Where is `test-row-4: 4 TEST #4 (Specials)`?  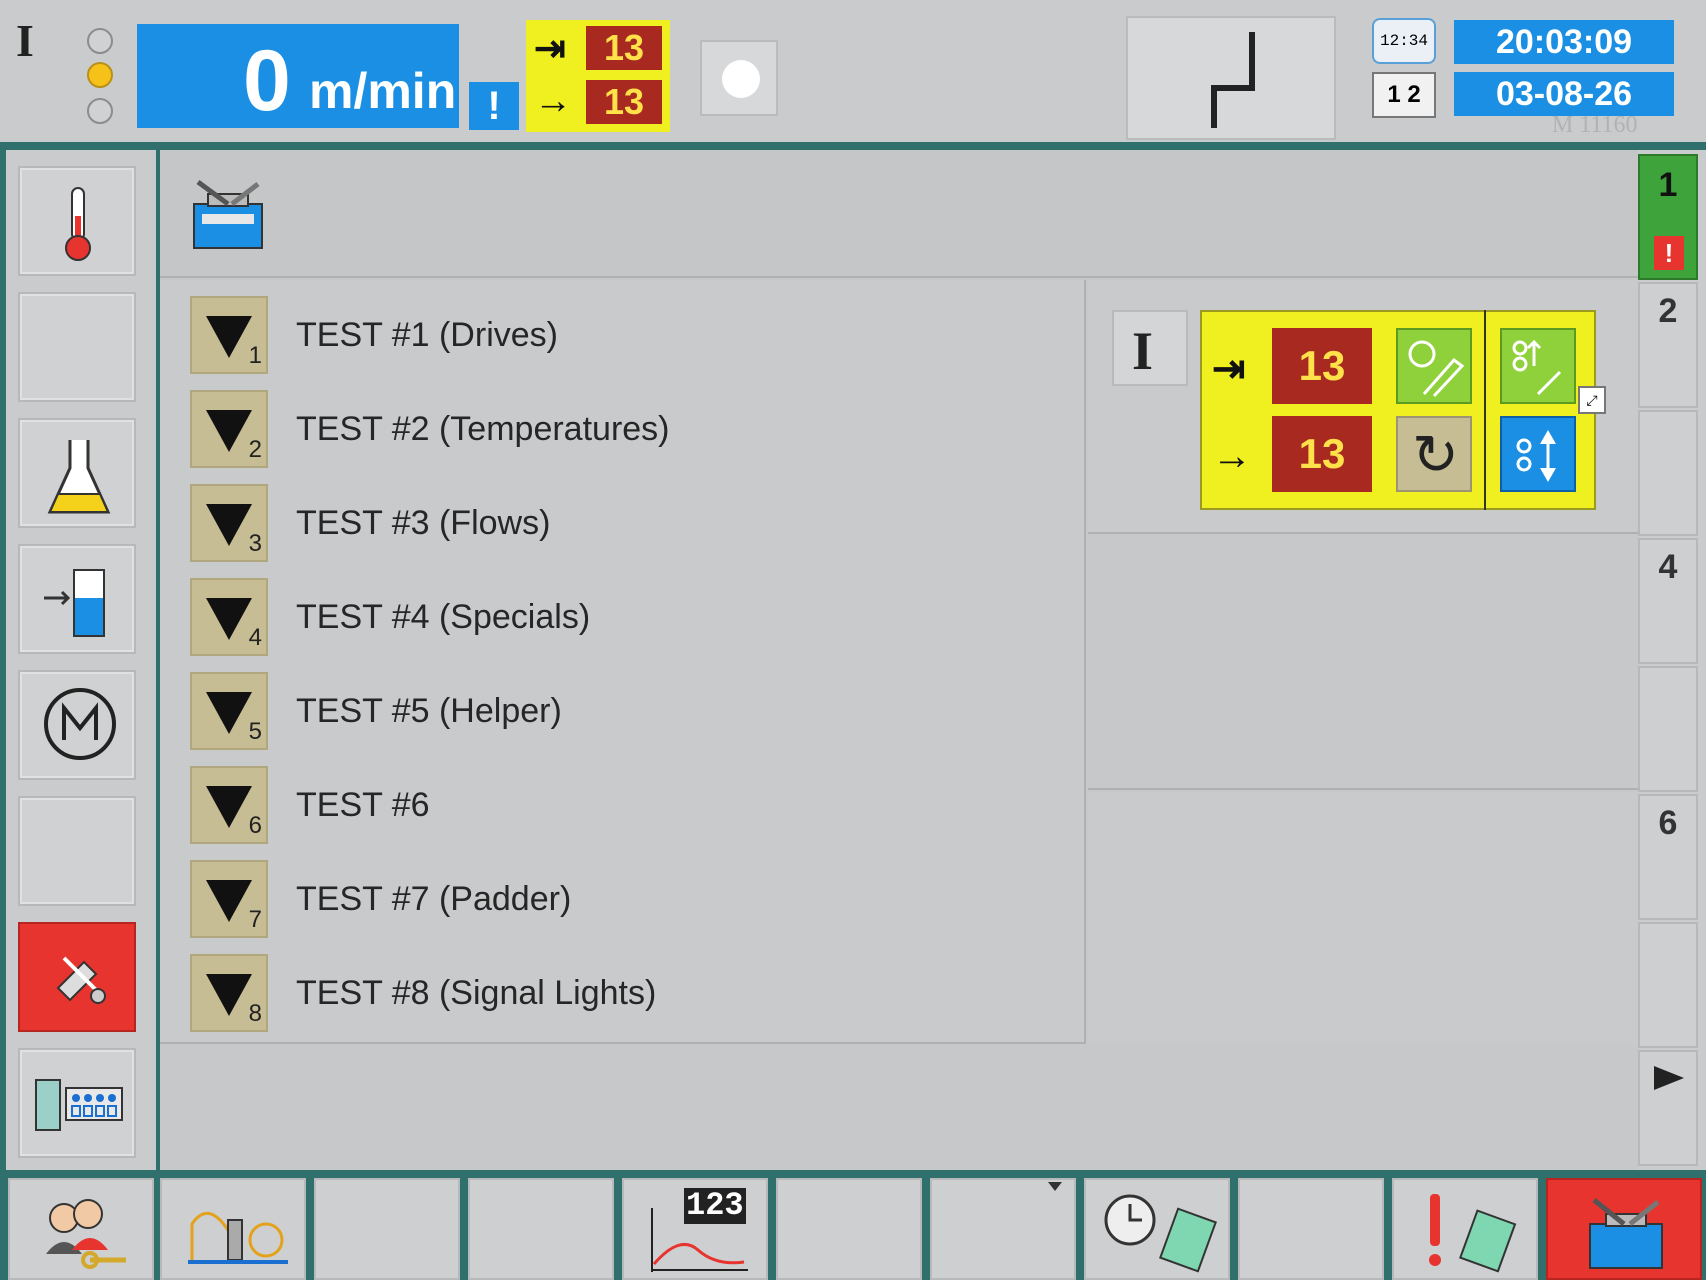
test-row-4: 4 TEST #4 (Specials) is located at coordinates (610, 616).